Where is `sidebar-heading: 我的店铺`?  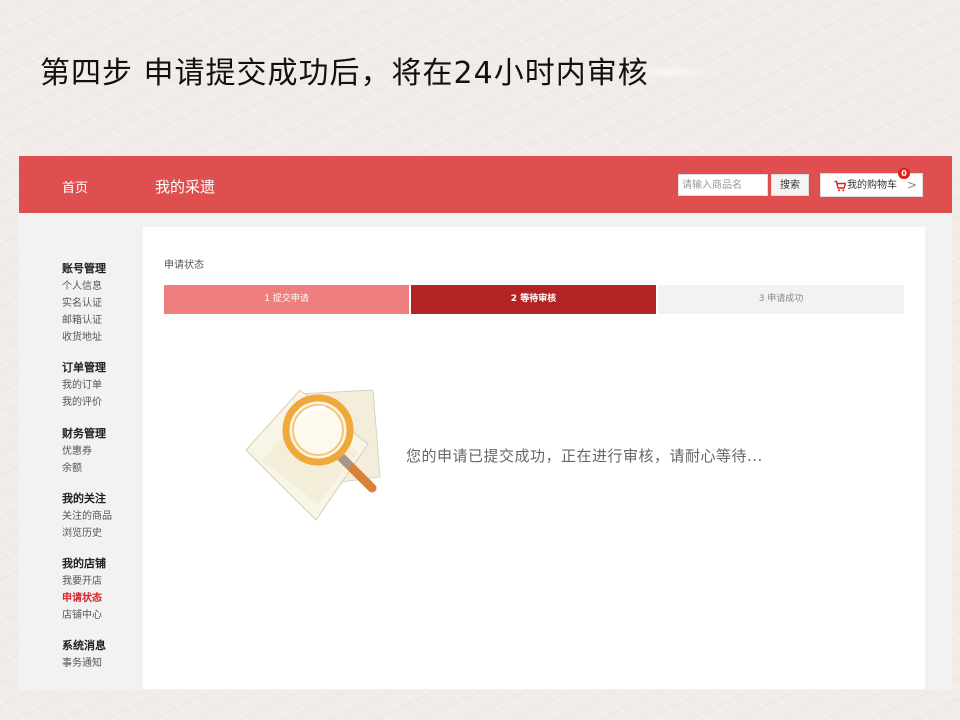
sidebar-heading: 我的店铺 is located at coordinates (84, 563).